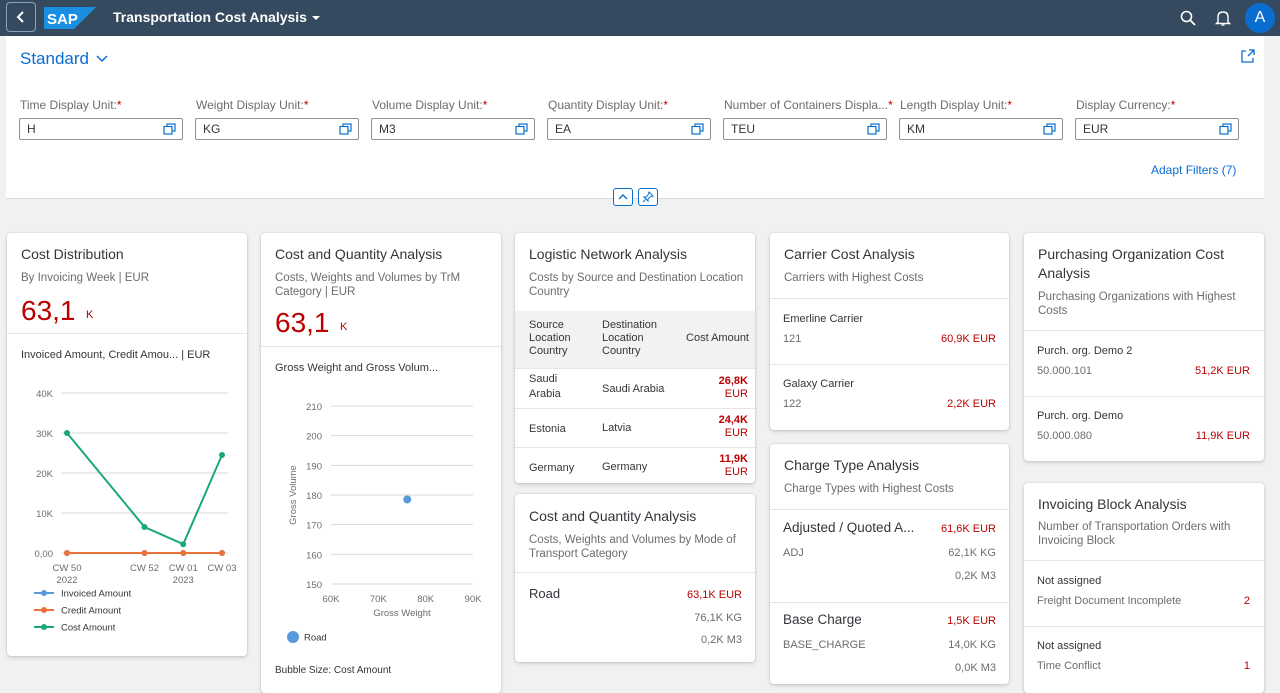 This screenshot has height=693, width=1280. What do you see at coordinates (88, 628) in the screenshot?
I see `legend-item: Cost Amount` at bounding box center [88, 628].